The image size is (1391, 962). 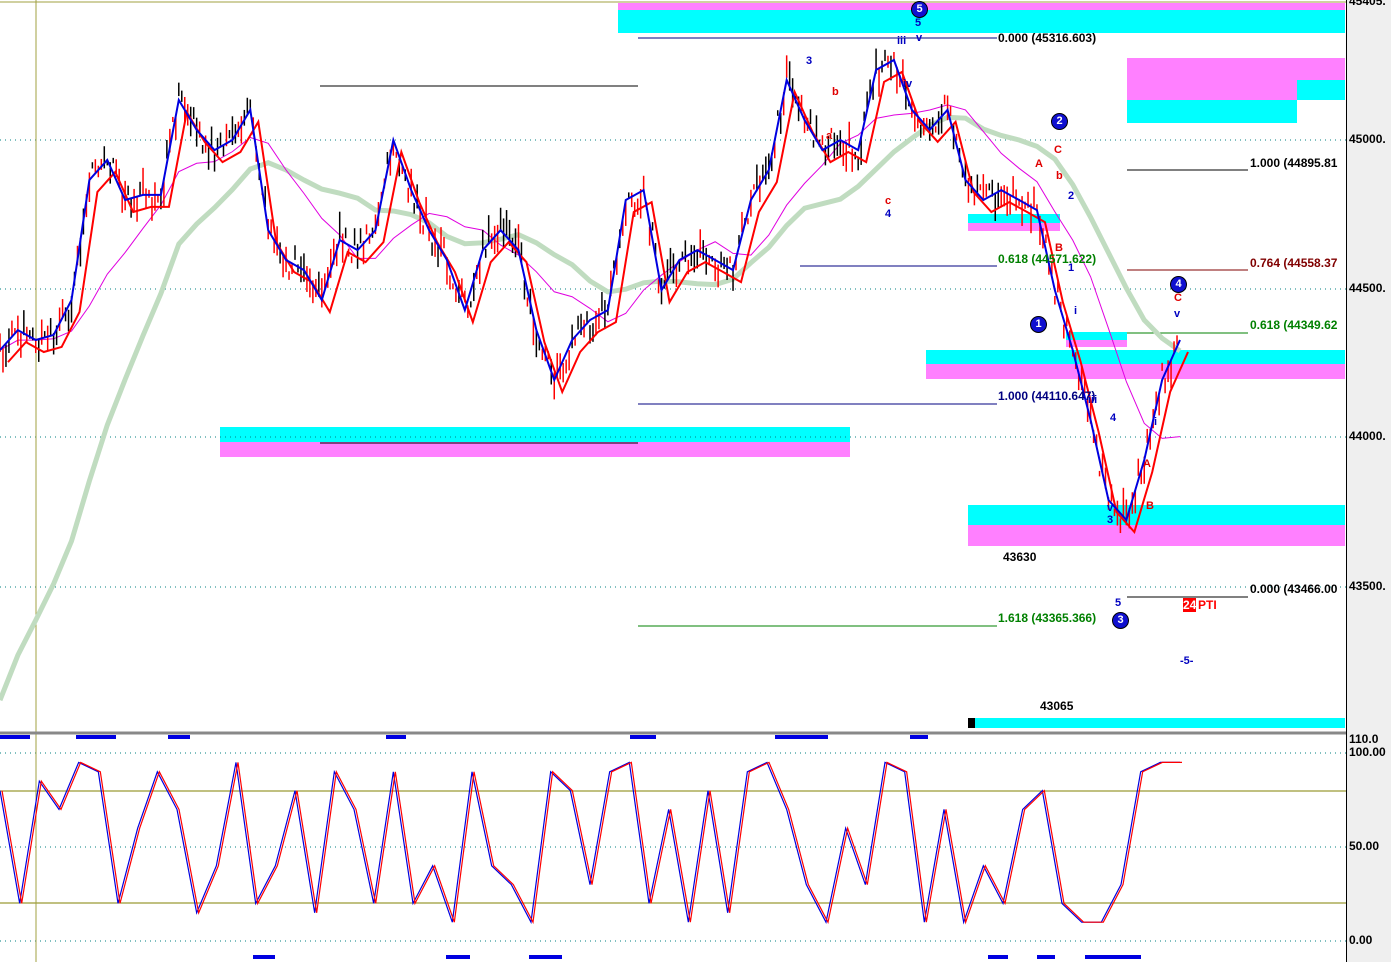 What do you see at coordinates (1038, 324) in the screenshot?
I see `wave-circle: 1` at bounding box center [1038, 324].